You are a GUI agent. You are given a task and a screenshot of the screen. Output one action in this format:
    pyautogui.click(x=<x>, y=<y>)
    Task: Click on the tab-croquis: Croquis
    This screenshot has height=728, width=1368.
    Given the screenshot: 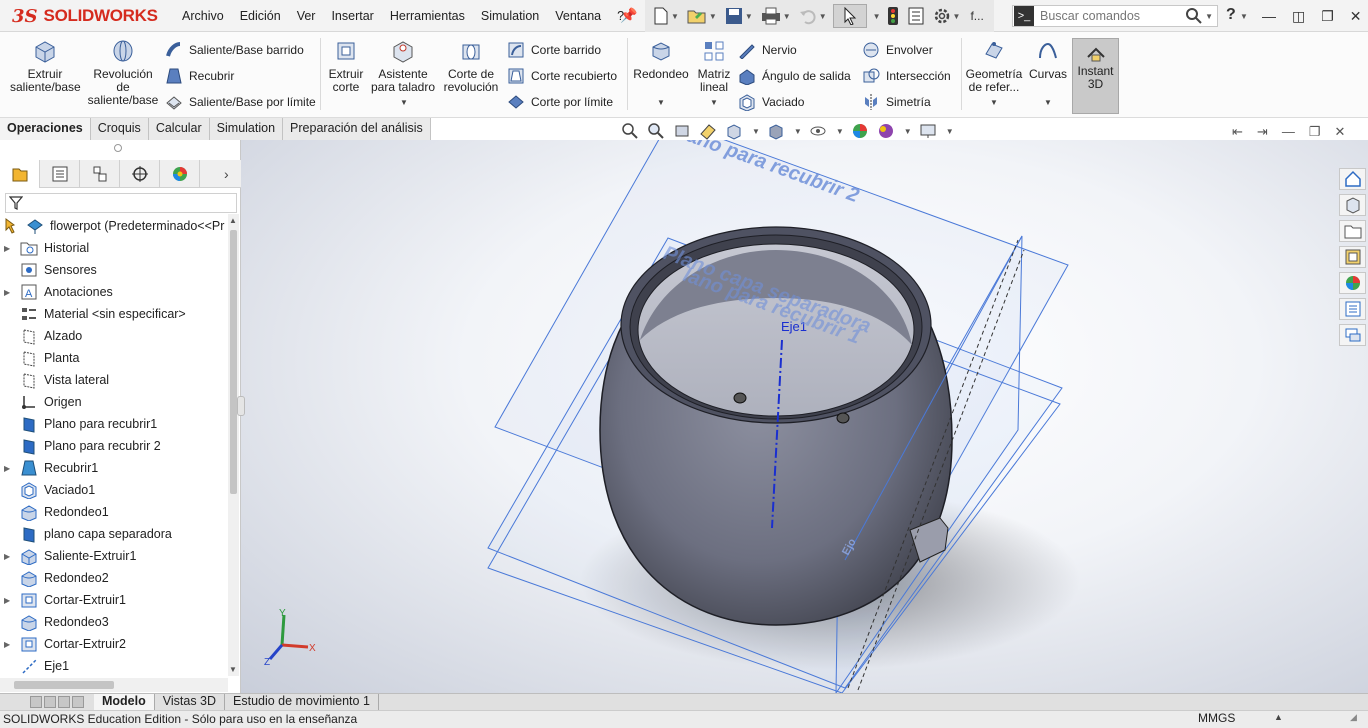 What is the action you would take?
    pyautogui.click(x=119, y=129)
    